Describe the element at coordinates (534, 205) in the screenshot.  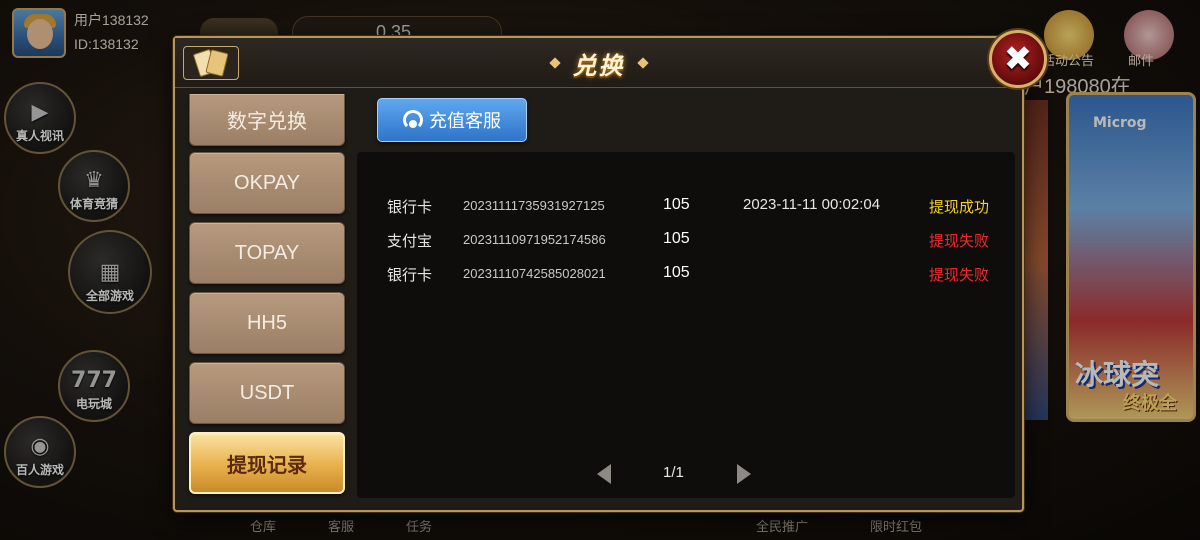
I see `record-order-id: 20231111735931927125` at that location.